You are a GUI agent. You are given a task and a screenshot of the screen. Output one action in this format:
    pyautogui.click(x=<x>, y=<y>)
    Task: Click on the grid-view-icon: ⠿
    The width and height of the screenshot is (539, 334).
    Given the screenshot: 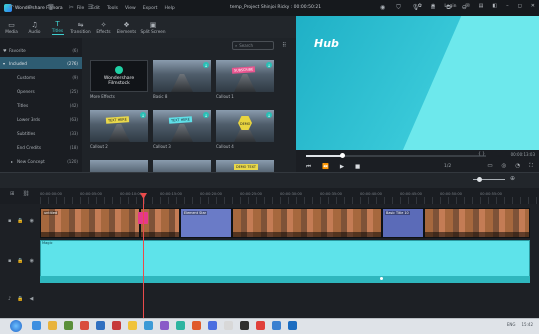 What is the action you would take?
    pyautogui.click(x=284, y=45)
    